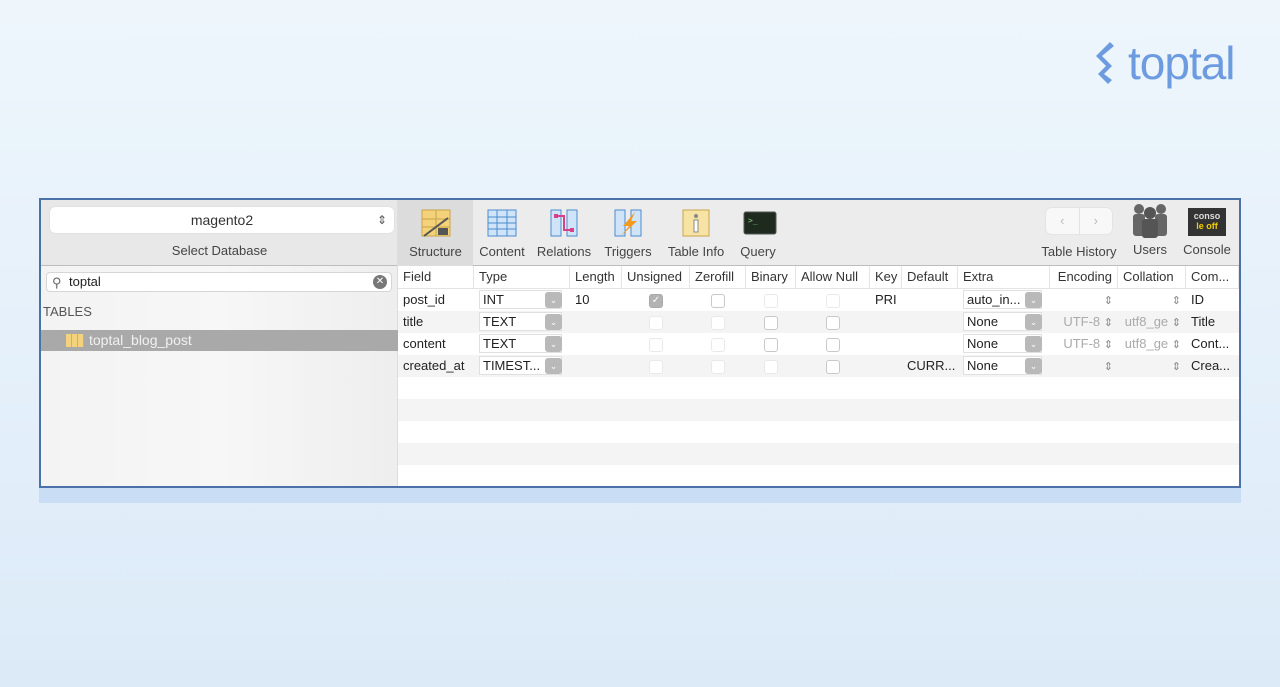 This screenshot has width=1280, height=687. What do you see at coordinates (219, 340) in the screenshot?
I see `table-item: toptal_blog_post` at bounding box center [219, 340].